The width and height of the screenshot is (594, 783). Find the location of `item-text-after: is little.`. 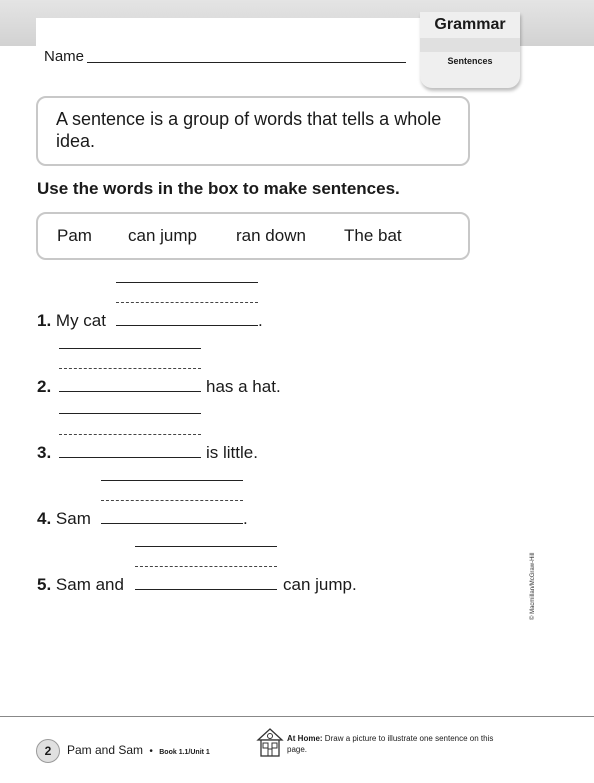

item-text-after: is little. is located at coordinates (232, 452).